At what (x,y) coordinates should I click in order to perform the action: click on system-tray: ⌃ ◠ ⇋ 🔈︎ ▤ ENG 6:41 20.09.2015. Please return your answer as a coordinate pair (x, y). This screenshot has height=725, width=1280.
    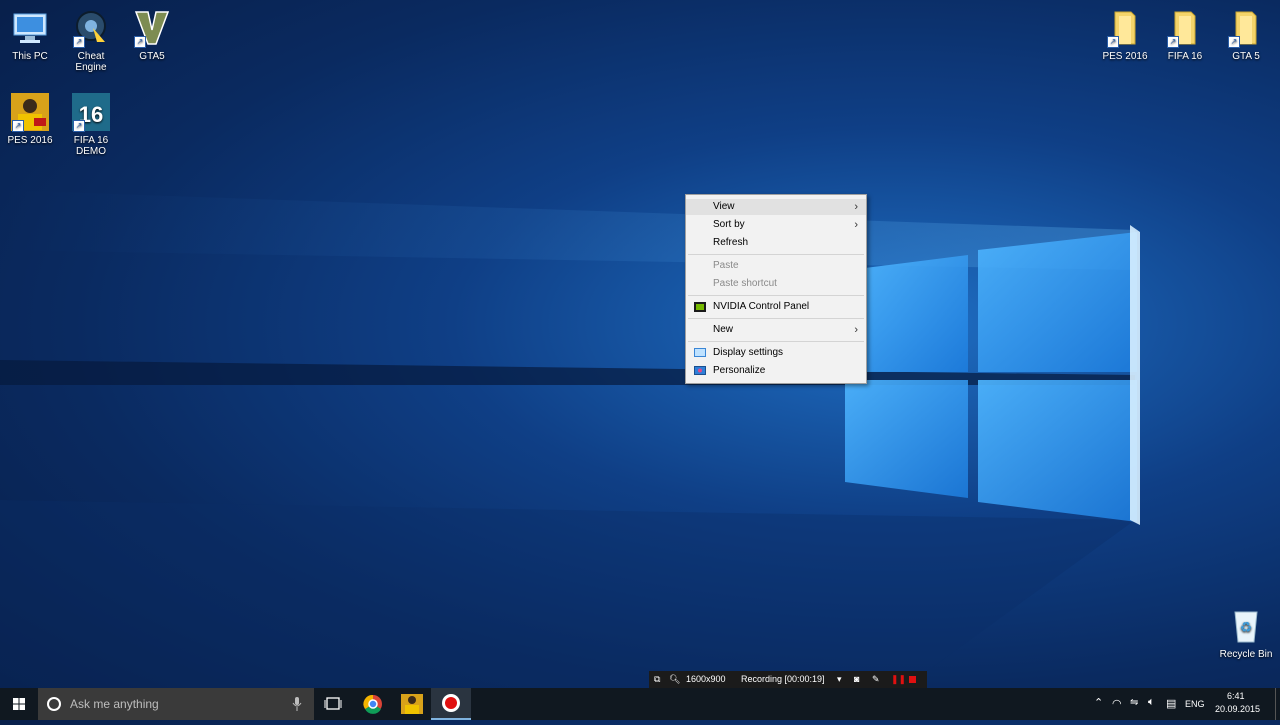
    Looking at the image, I should click on (1185, 704).